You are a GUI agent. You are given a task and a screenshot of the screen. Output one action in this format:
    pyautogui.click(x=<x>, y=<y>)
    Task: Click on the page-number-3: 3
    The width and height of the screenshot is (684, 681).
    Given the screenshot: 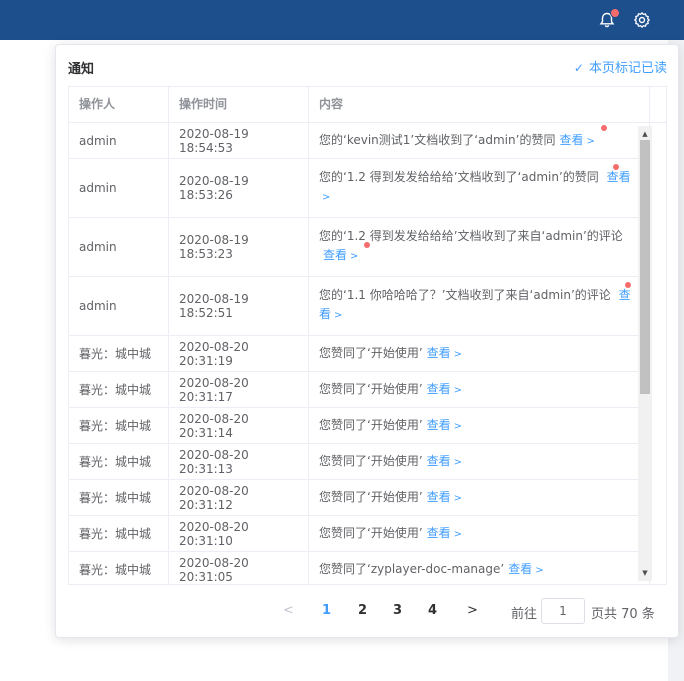 What is the action you would take?
    pyautogui.click(x=397, y=610)
    